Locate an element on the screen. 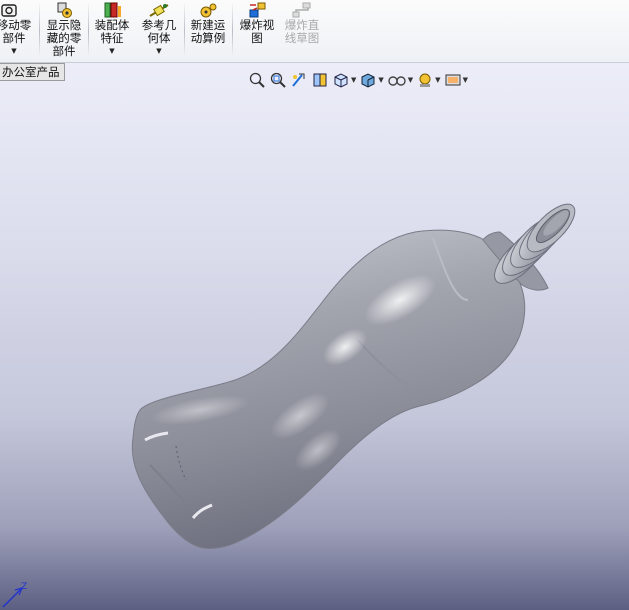 This screenshot has width=629, height=610. triad-z-label: Z is located at coordinates (24, 587).